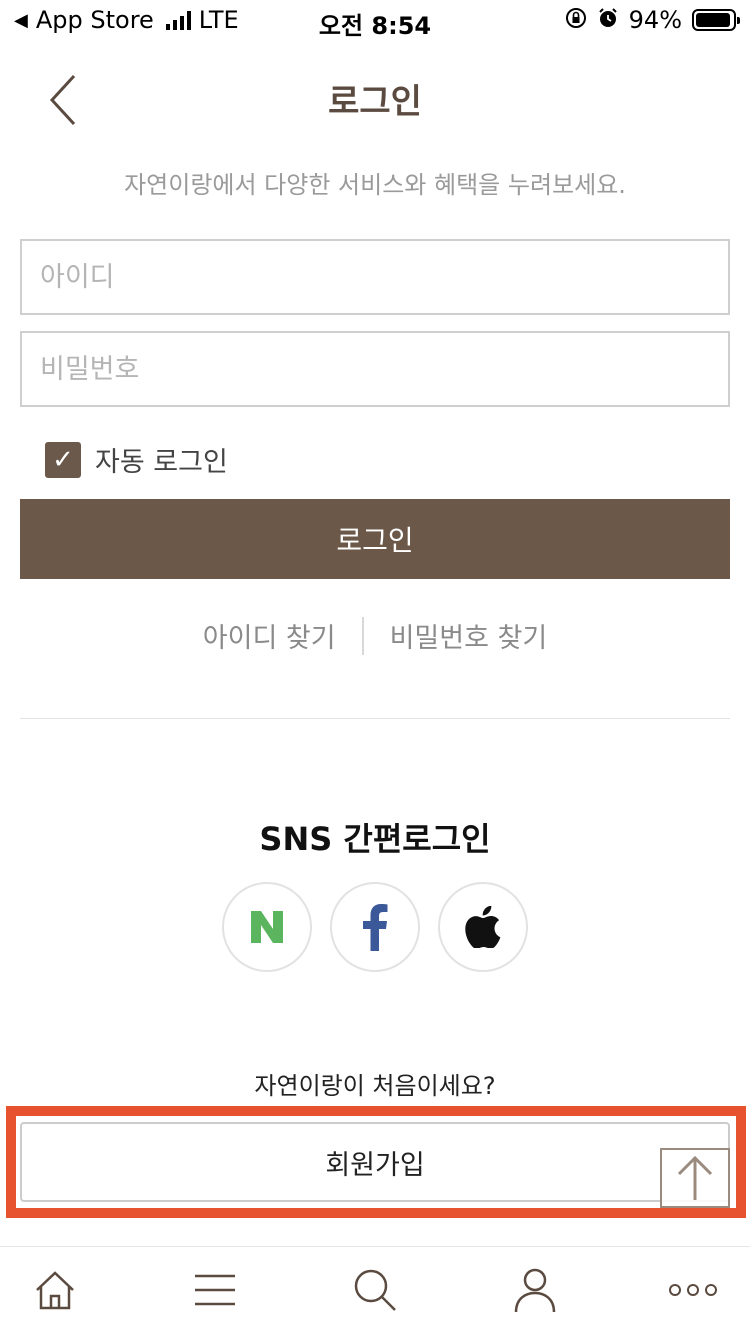  Describe the element at coordinates (375, 718) in the screenshot. I see `section-divider` at that location.